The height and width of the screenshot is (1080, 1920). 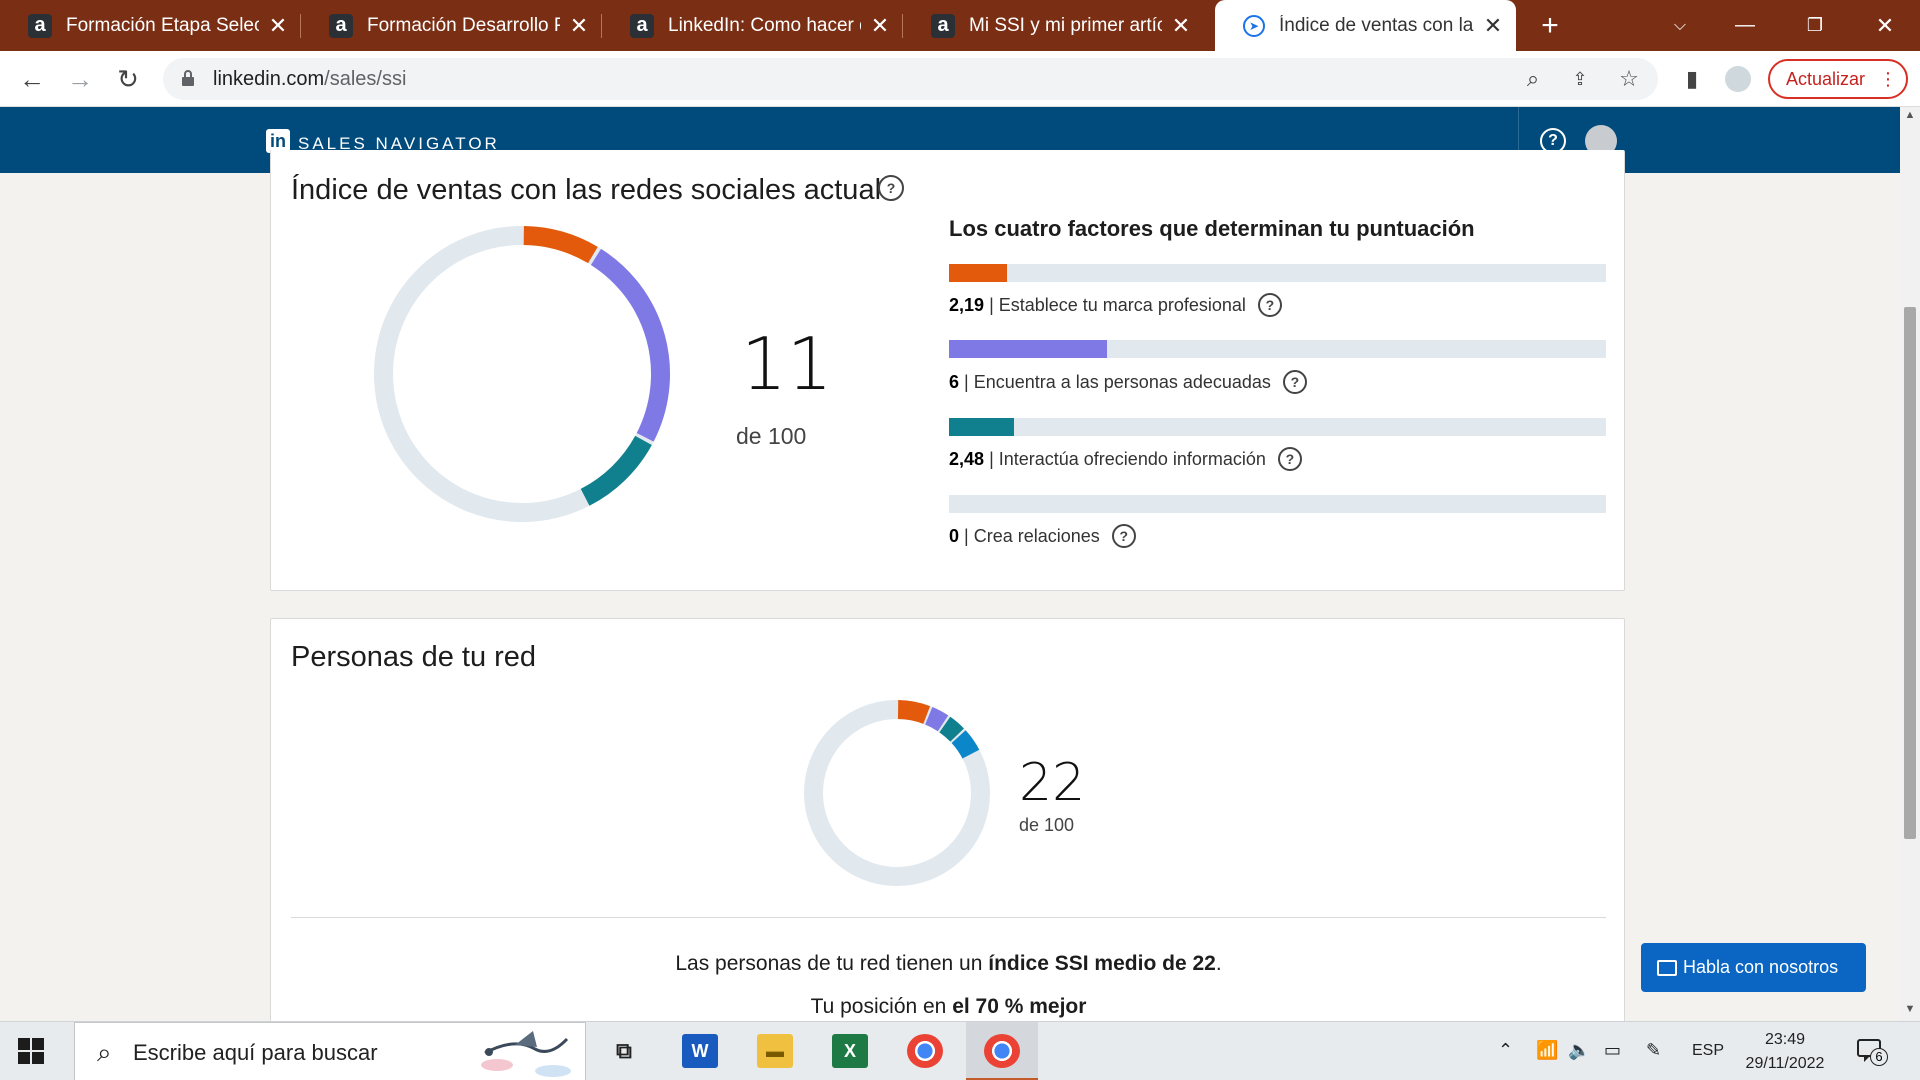 What do you see at coordinates (700, 1051) in the screenshot?
I see `word-app-icon: W` at bounding box center [700, 1051].